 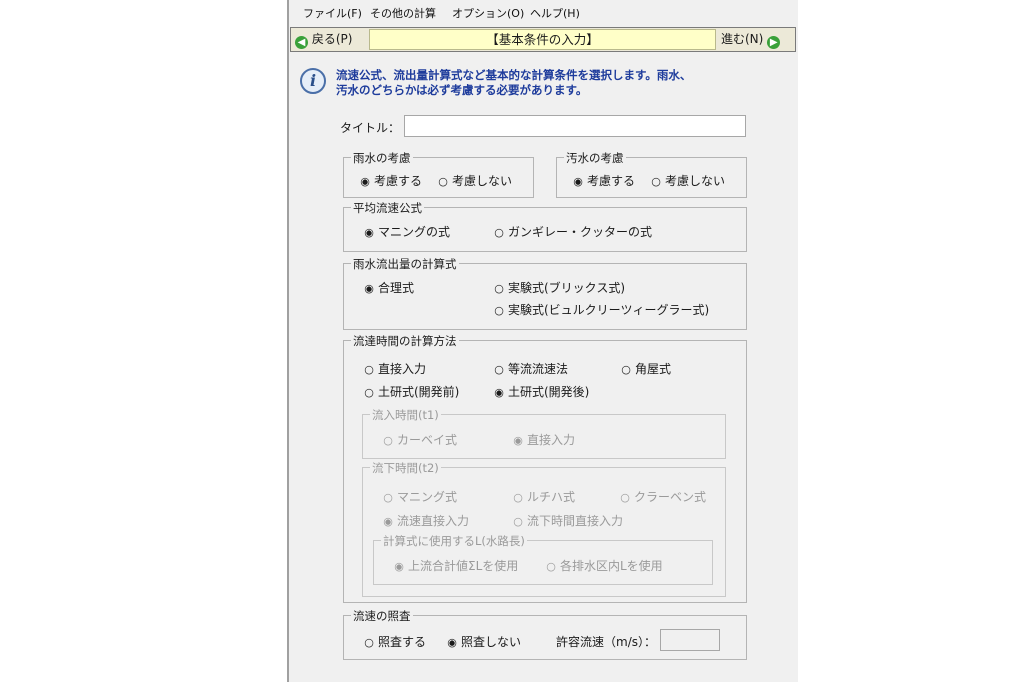 I want to click on pwri-after-label: 土研式(開発後), so click(x=549, y=392).